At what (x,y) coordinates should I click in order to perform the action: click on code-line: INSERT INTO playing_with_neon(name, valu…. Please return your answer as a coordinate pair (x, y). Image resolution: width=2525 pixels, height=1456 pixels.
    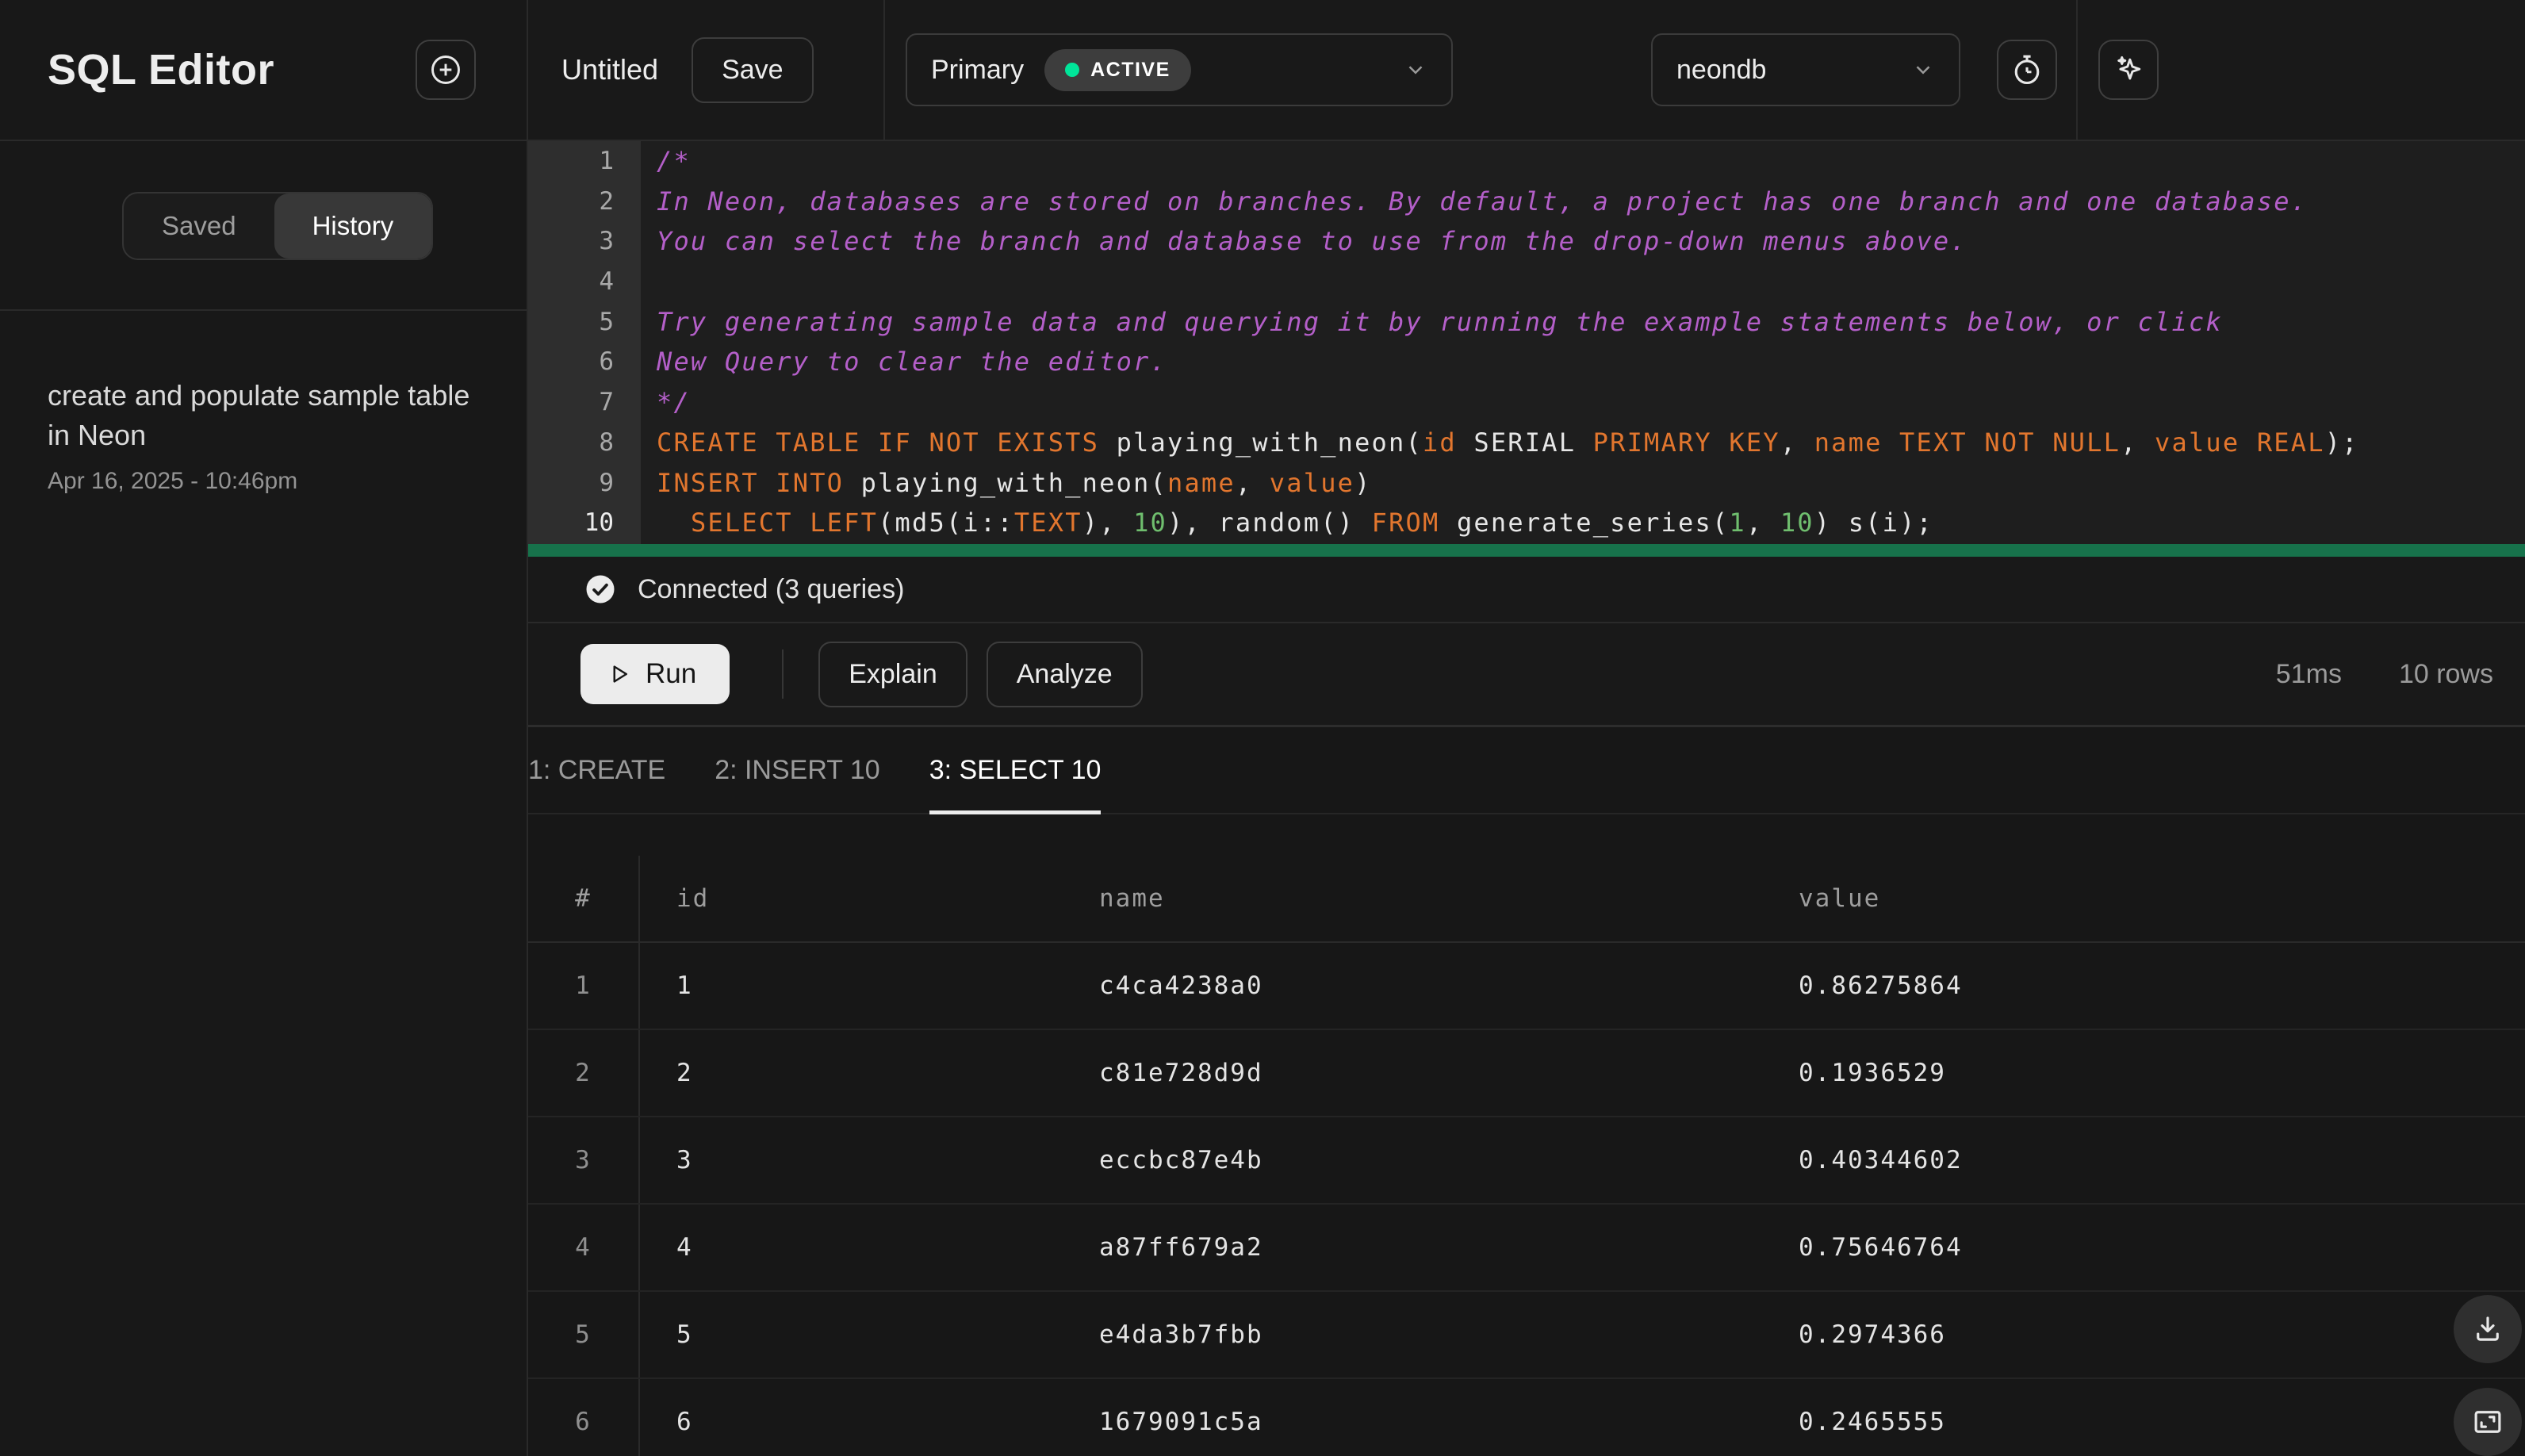
    Looking at the image, I should click on (1015, 482).